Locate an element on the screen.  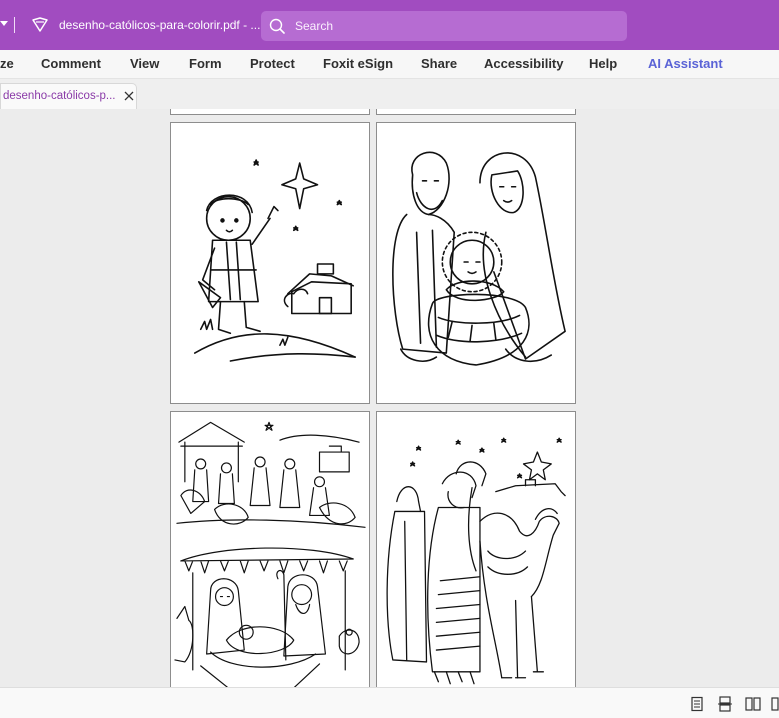
page-shepherd-boy is located at coordinates (270, 263).